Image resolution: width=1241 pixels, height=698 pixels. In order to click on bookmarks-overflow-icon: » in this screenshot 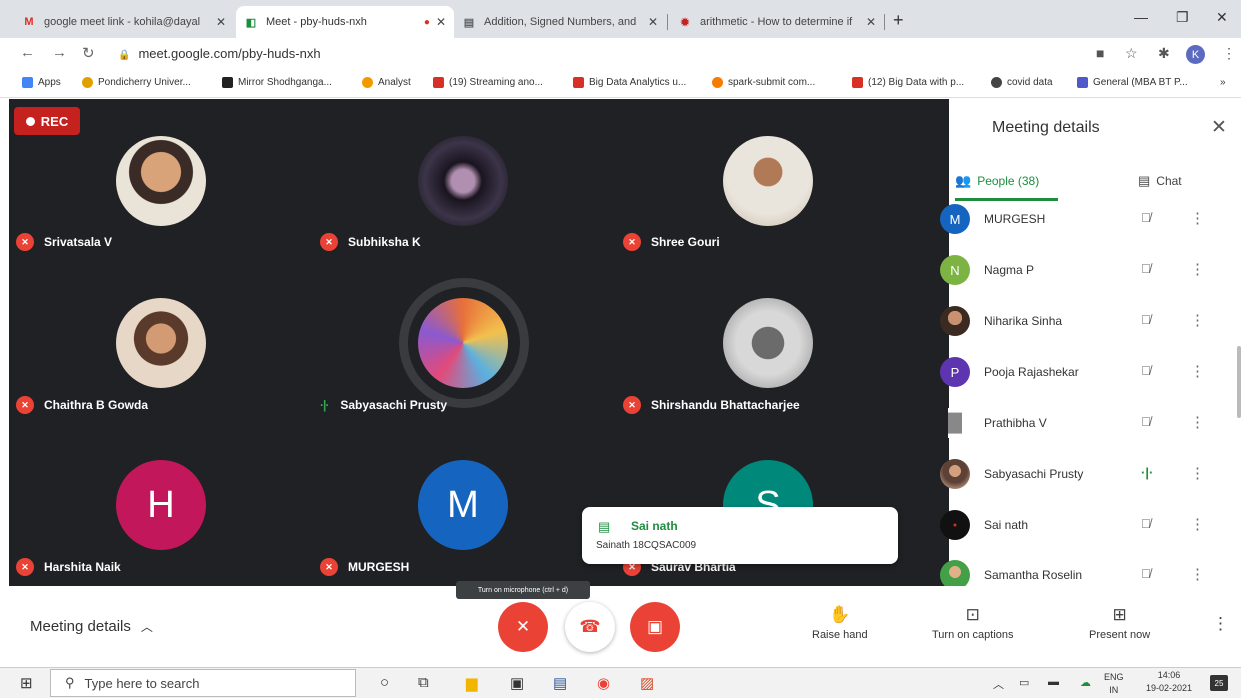, I will do `click(1223, 82)`.